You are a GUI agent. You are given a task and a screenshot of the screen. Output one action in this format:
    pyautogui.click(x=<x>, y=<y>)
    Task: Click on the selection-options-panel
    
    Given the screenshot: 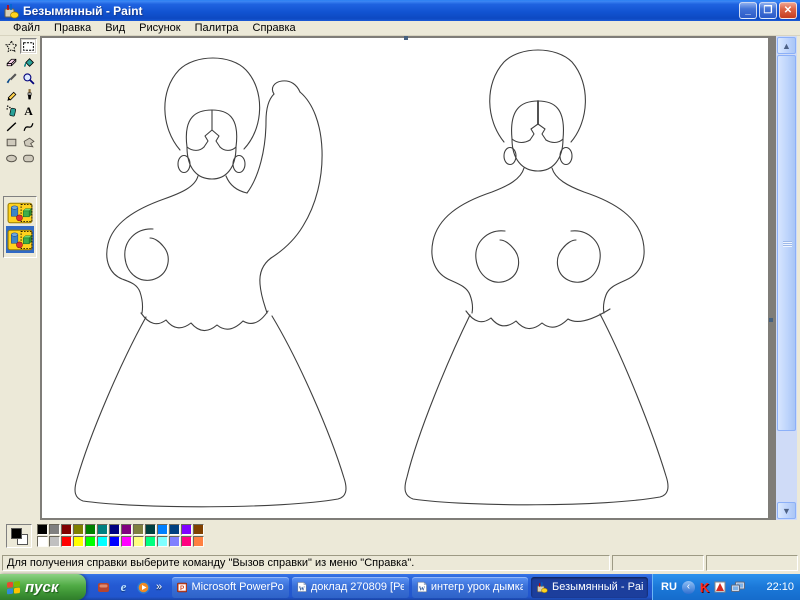 What is the action you would take?
    pyautogui.click(x=20, y=227)
    